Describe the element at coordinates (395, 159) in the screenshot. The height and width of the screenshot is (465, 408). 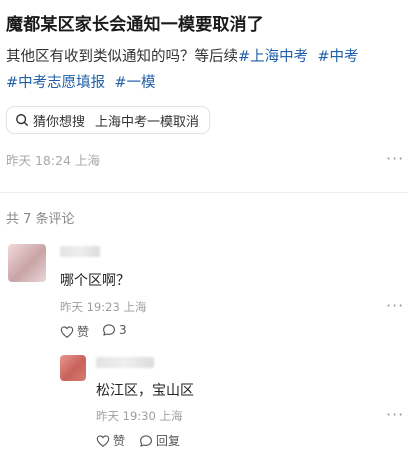
I see `post-more-button: ···` at that location.